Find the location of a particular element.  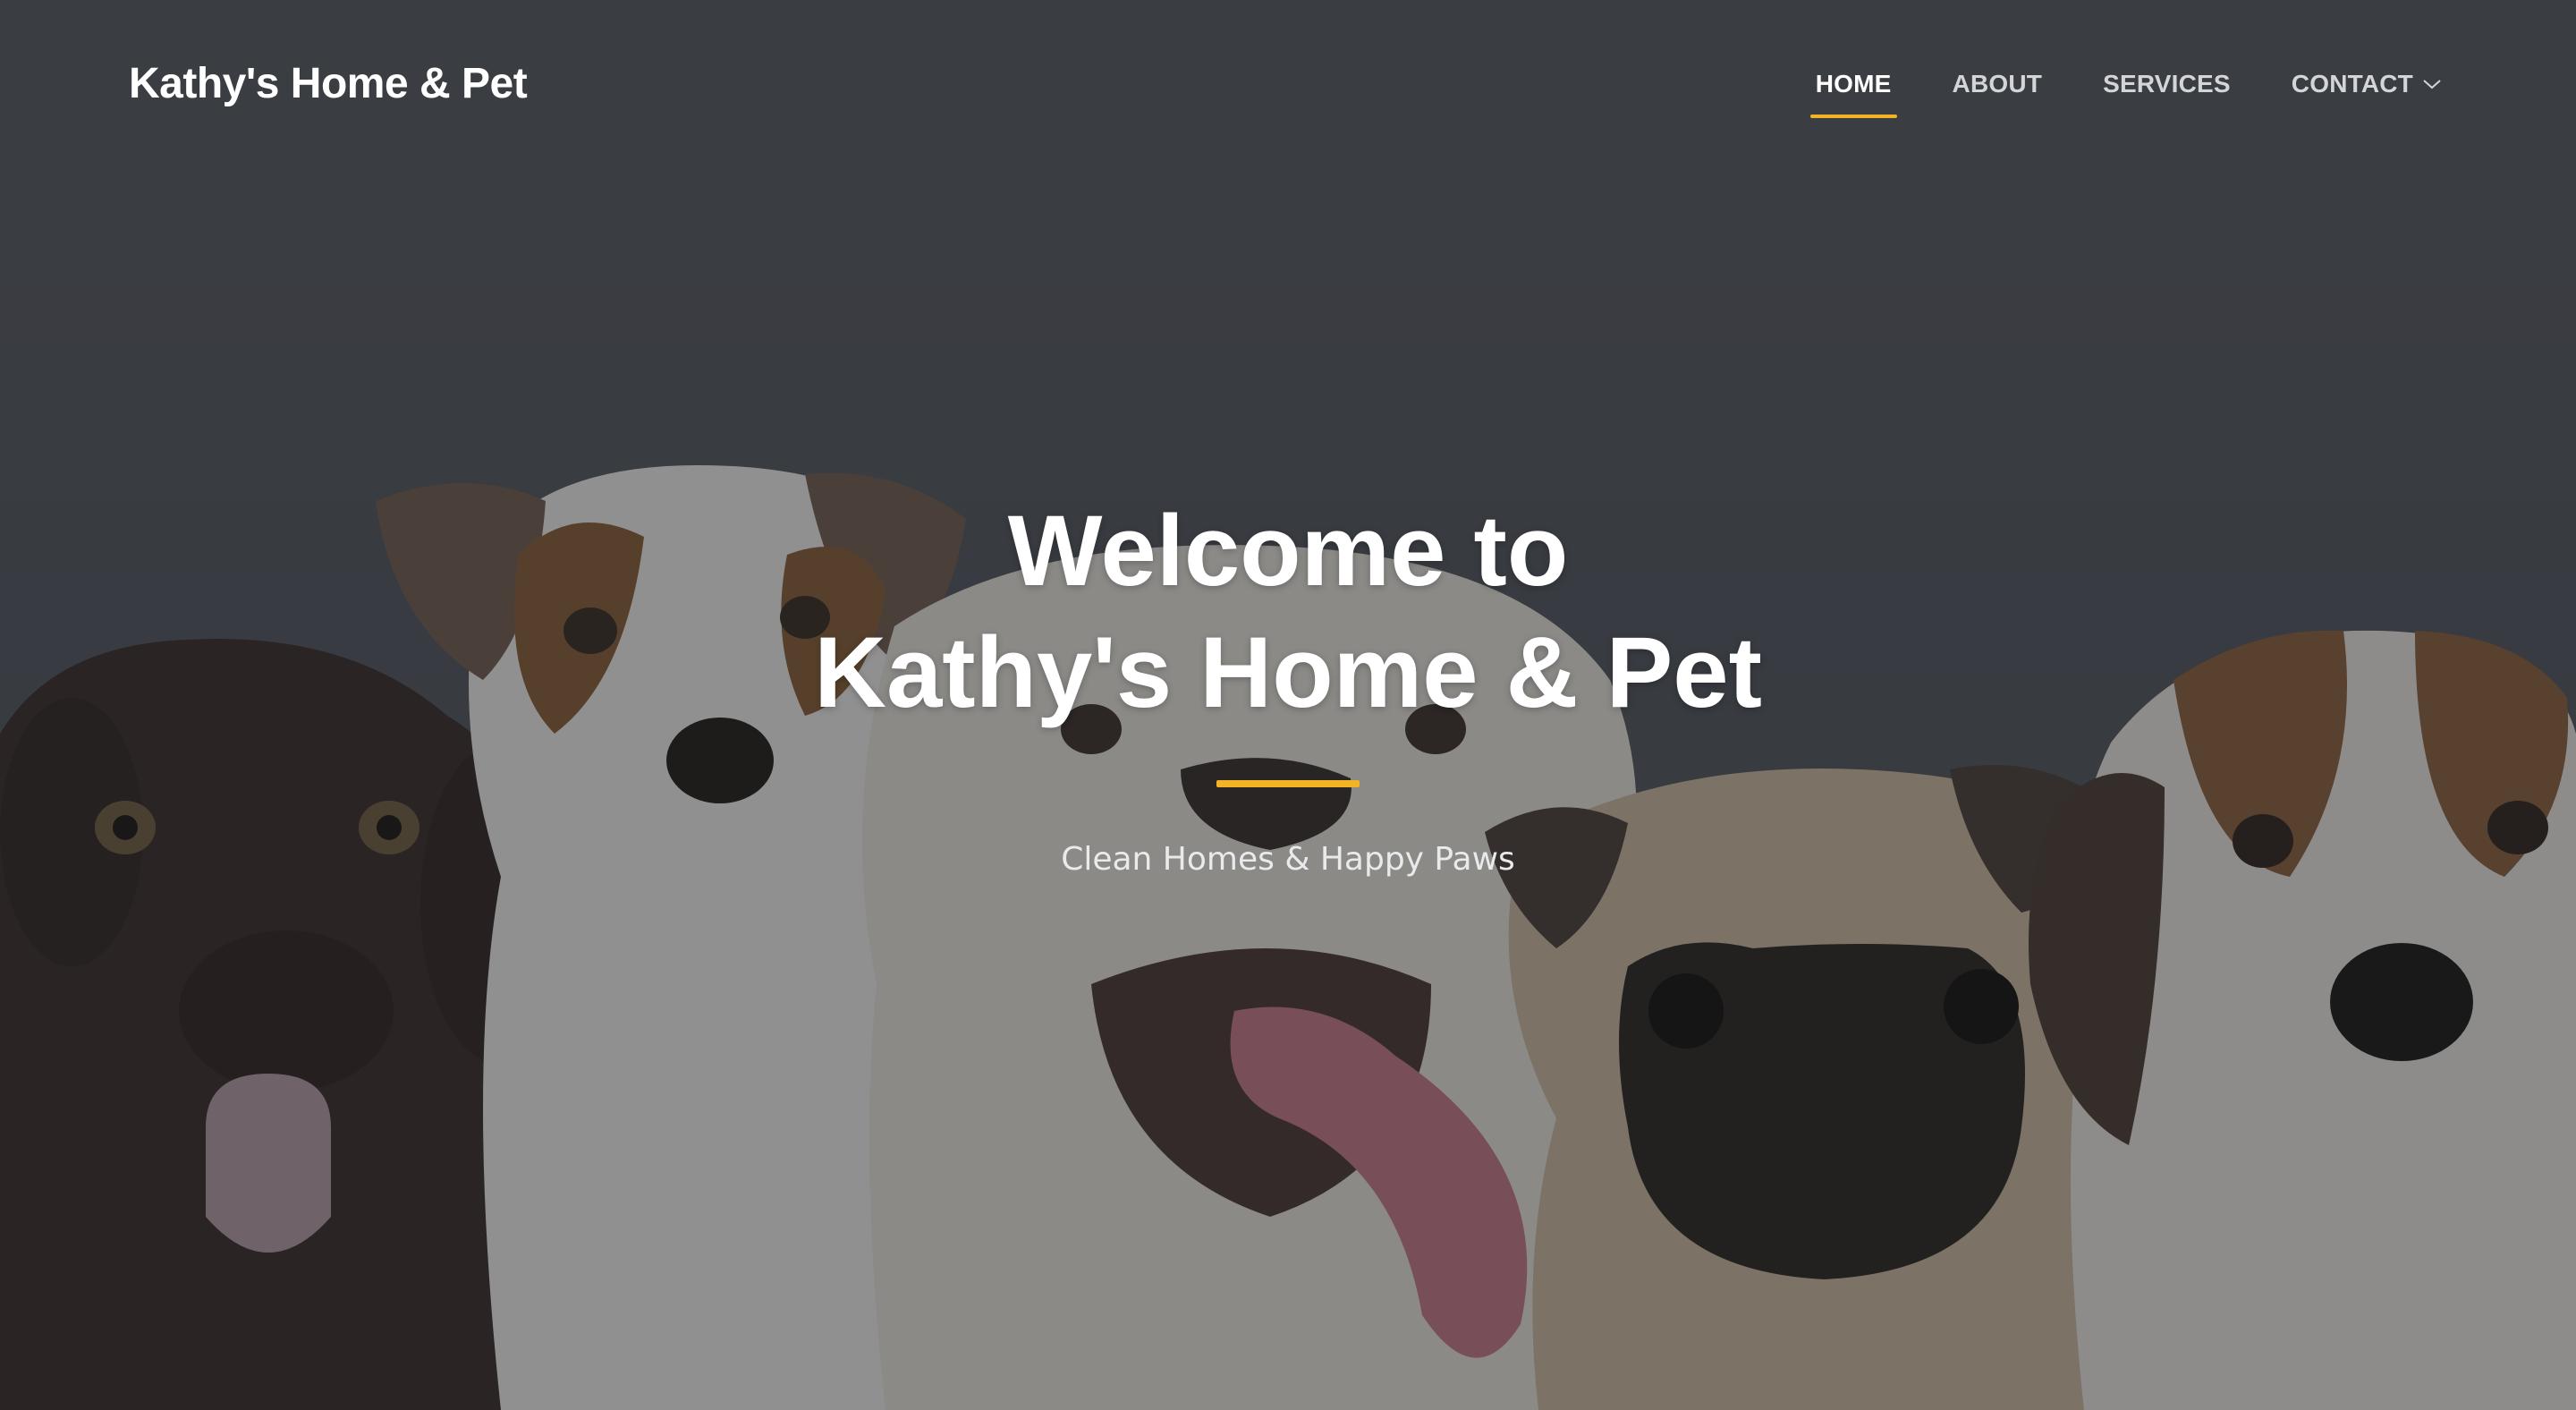

nav-item-home: HOME is located at coordinates (1853, 94).